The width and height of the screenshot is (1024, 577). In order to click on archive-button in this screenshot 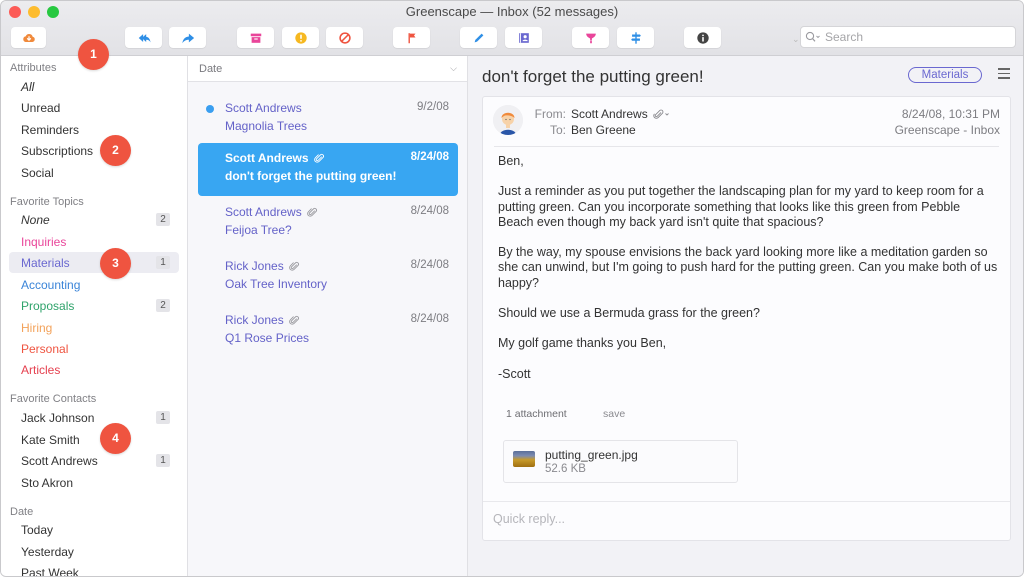, I will do `click(255, 37)`.